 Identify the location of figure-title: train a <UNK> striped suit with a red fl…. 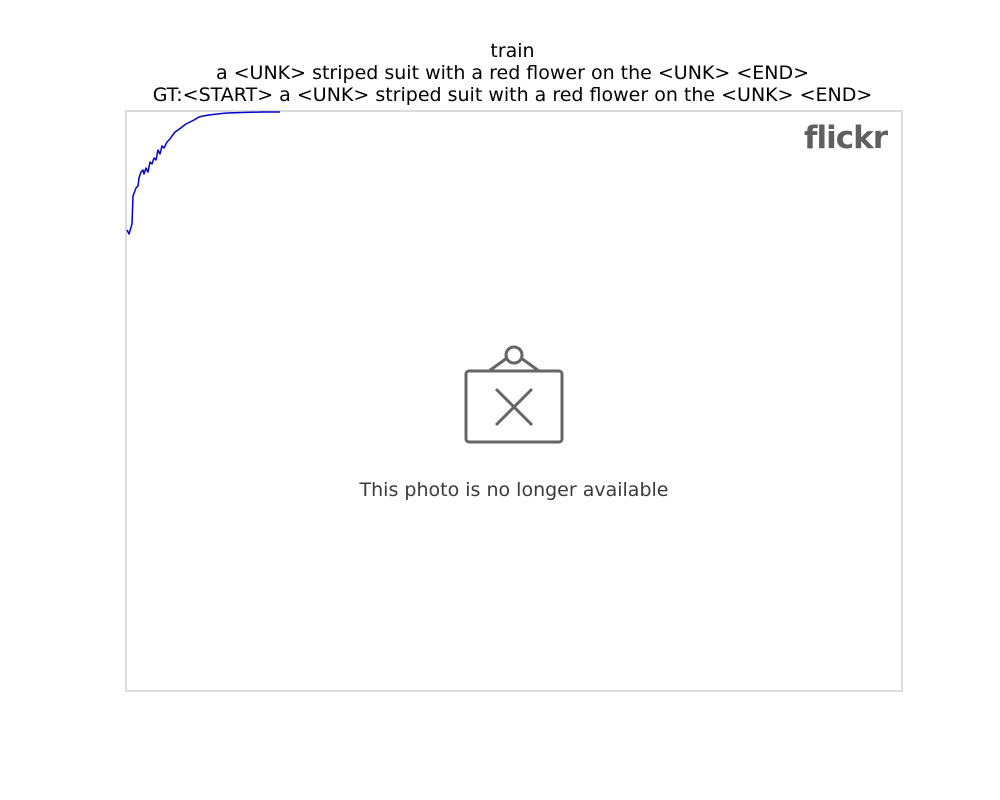
(500, 73).